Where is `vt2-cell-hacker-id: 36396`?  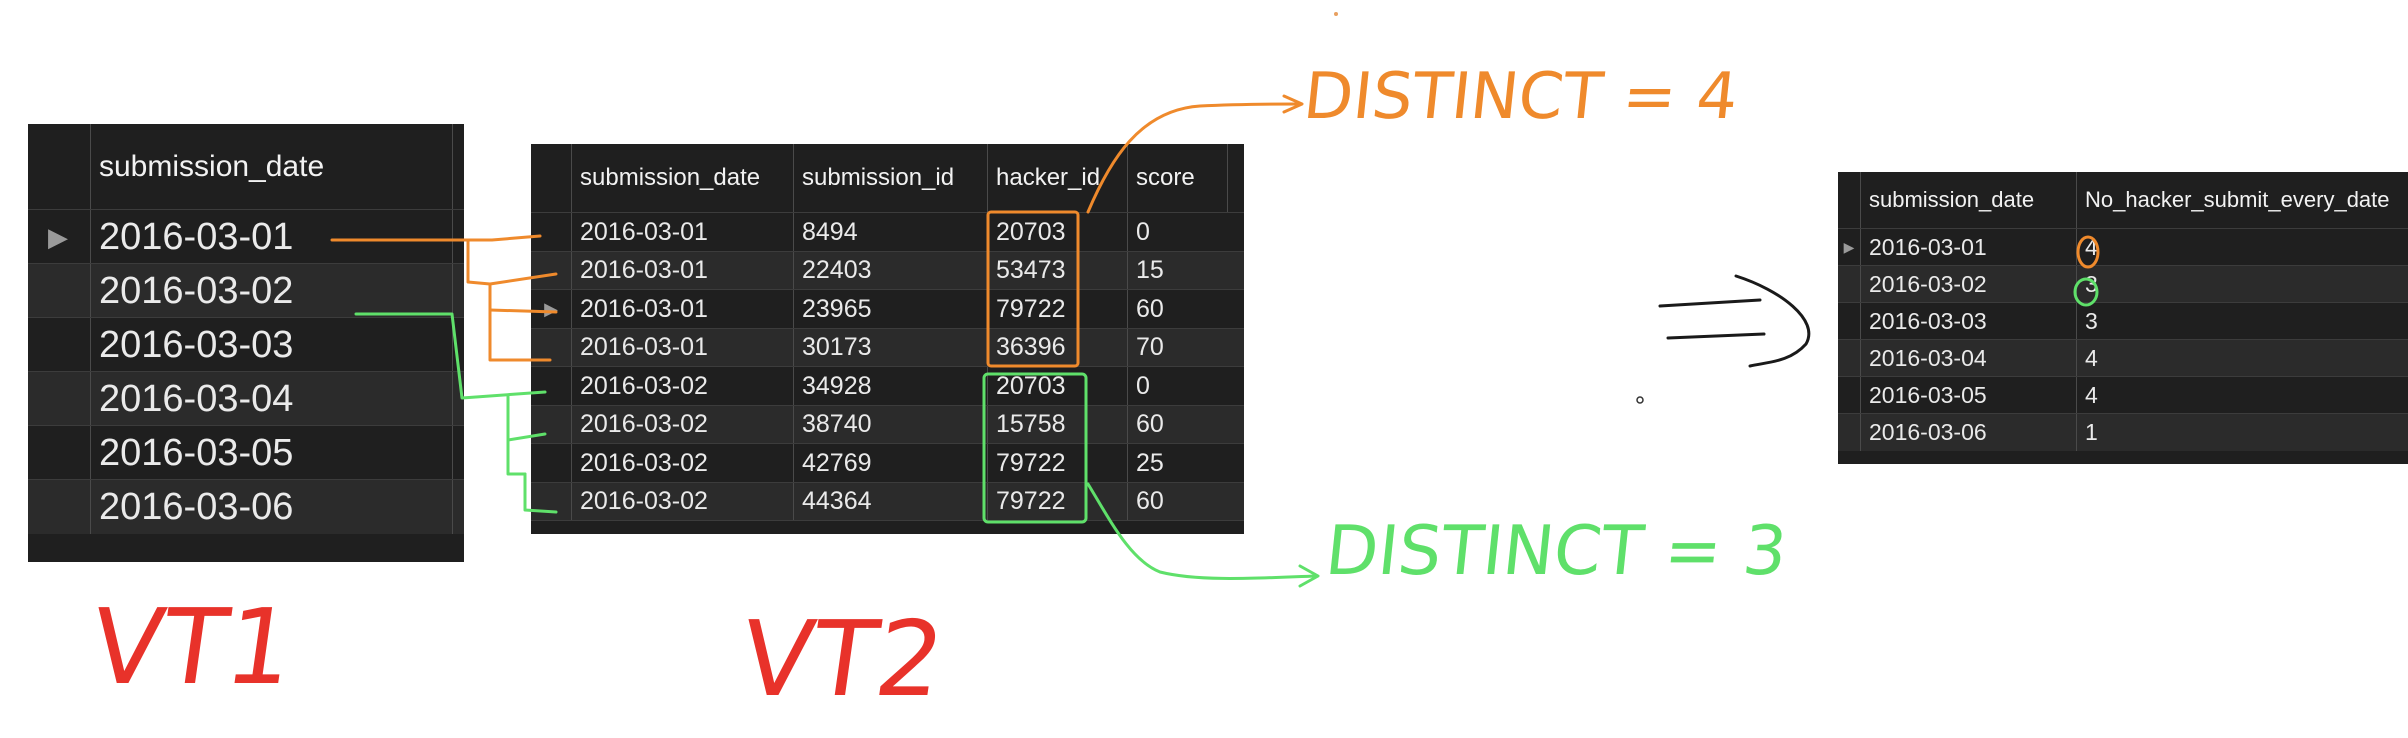
vt2-cell-hacker-id: 36396 is located at coordinates (1057, 347).